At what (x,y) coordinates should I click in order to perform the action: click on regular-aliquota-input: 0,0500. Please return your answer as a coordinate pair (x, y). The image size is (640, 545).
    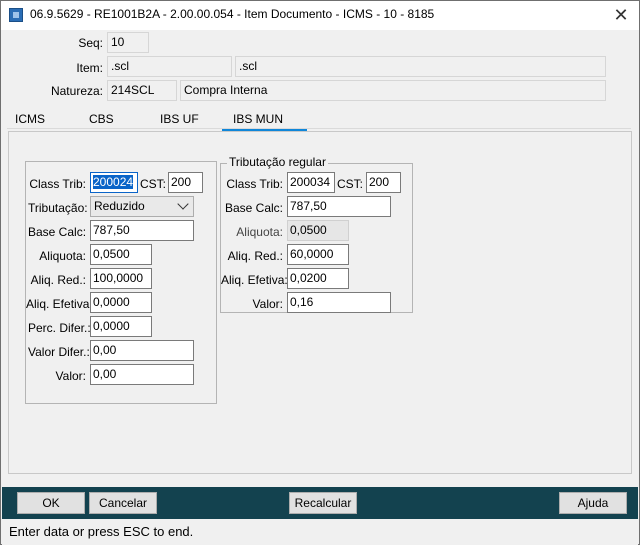
    Looking at the image, I should click on (318, 230).